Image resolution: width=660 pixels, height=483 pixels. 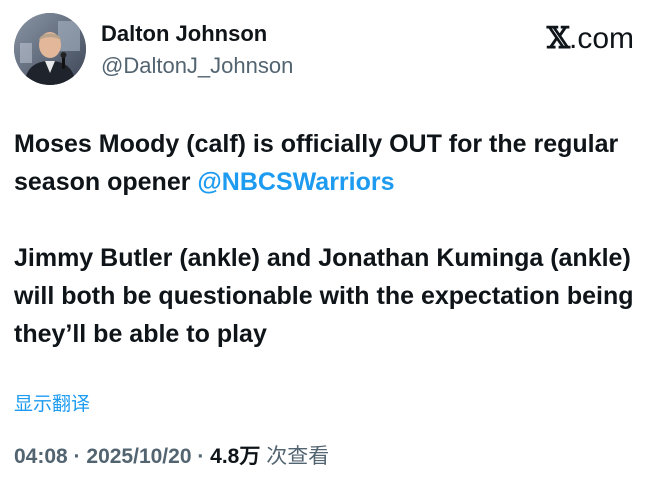 What do you see at coordinates (601, 38) in the screenshot?
I see `brand-domain-text: .com` at bounding box center [601, 38].